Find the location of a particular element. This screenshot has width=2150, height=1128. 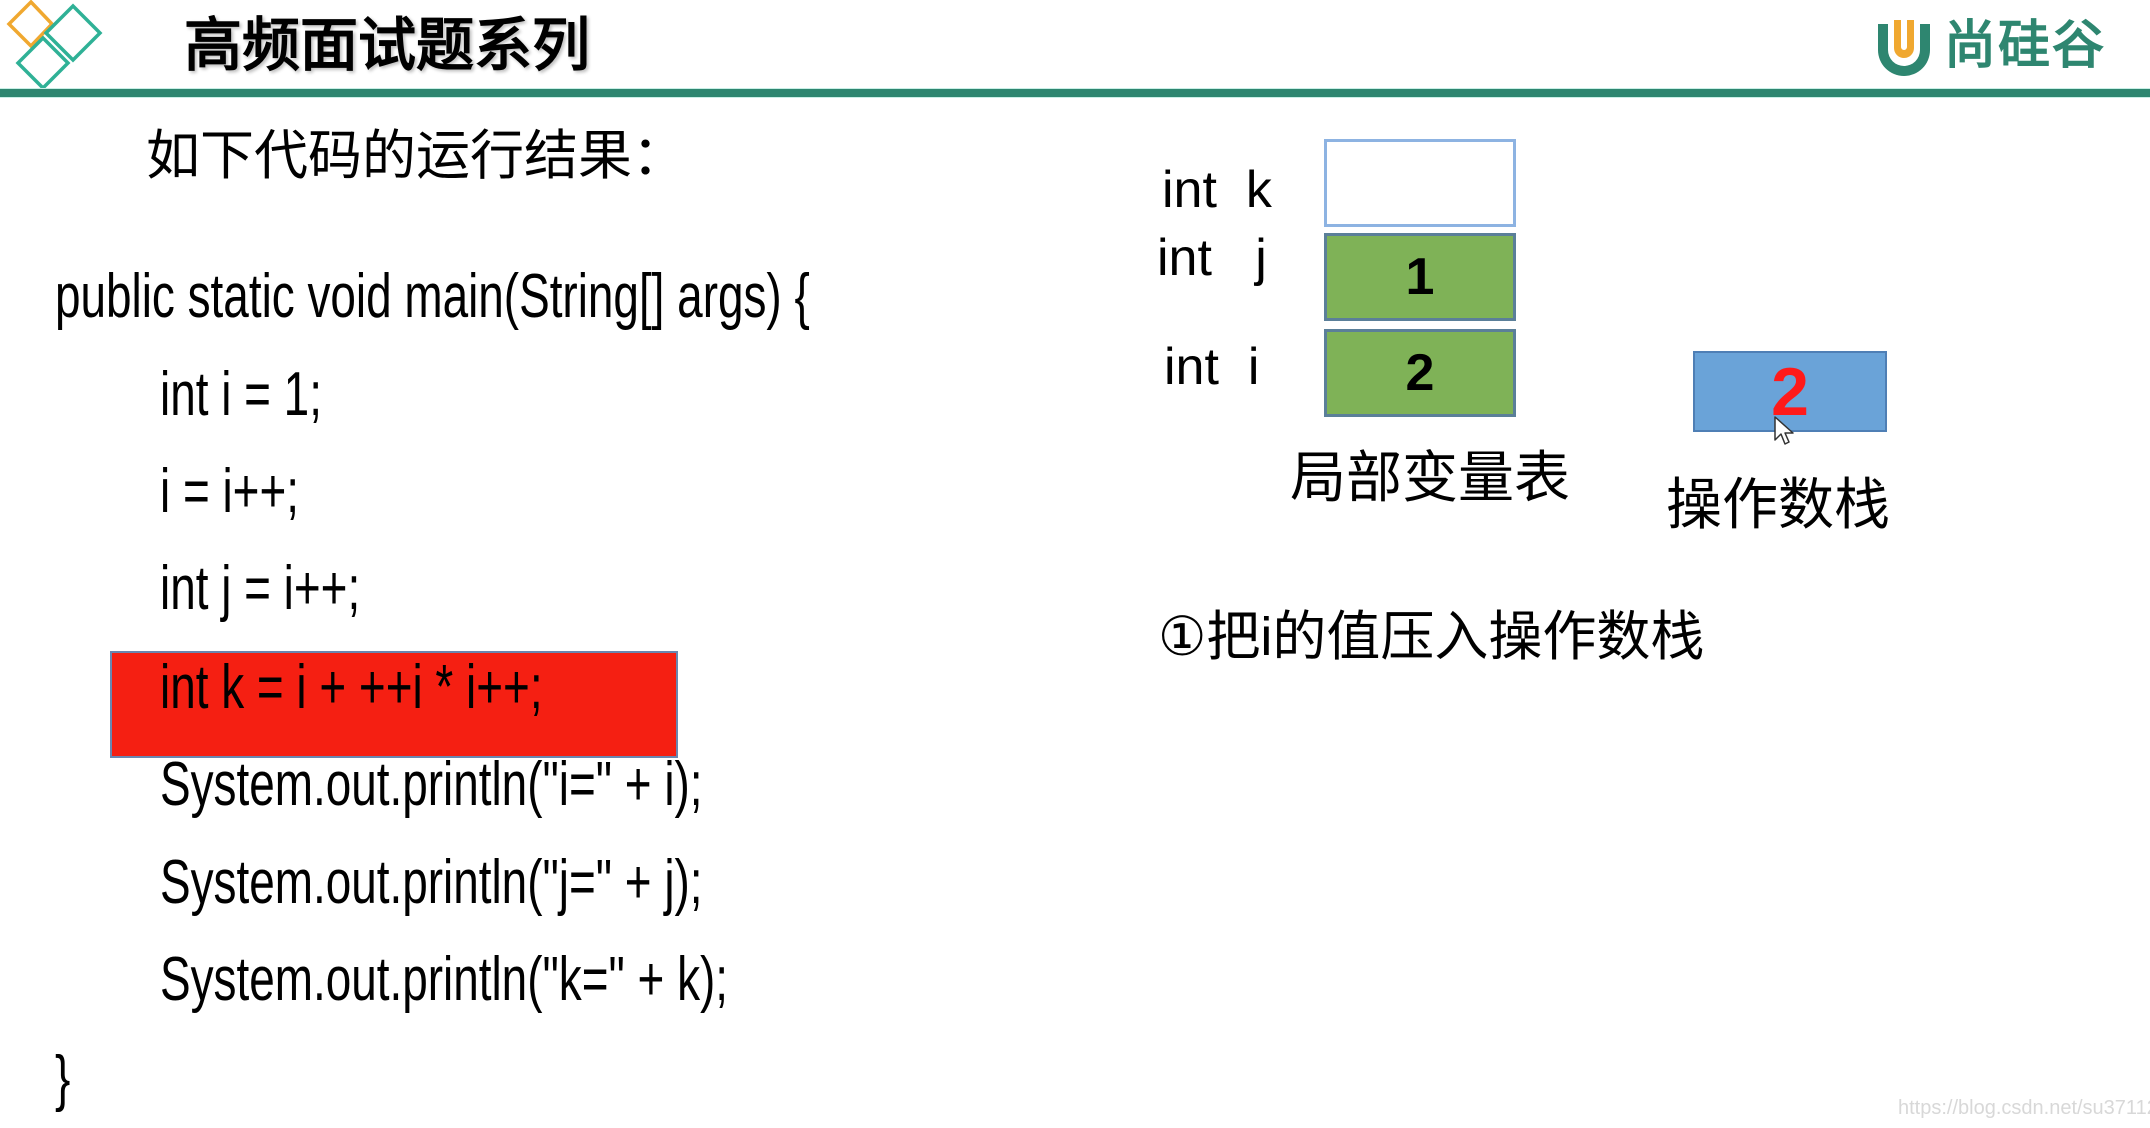

var-label-k: int k is located at coordinates (1217, 190).